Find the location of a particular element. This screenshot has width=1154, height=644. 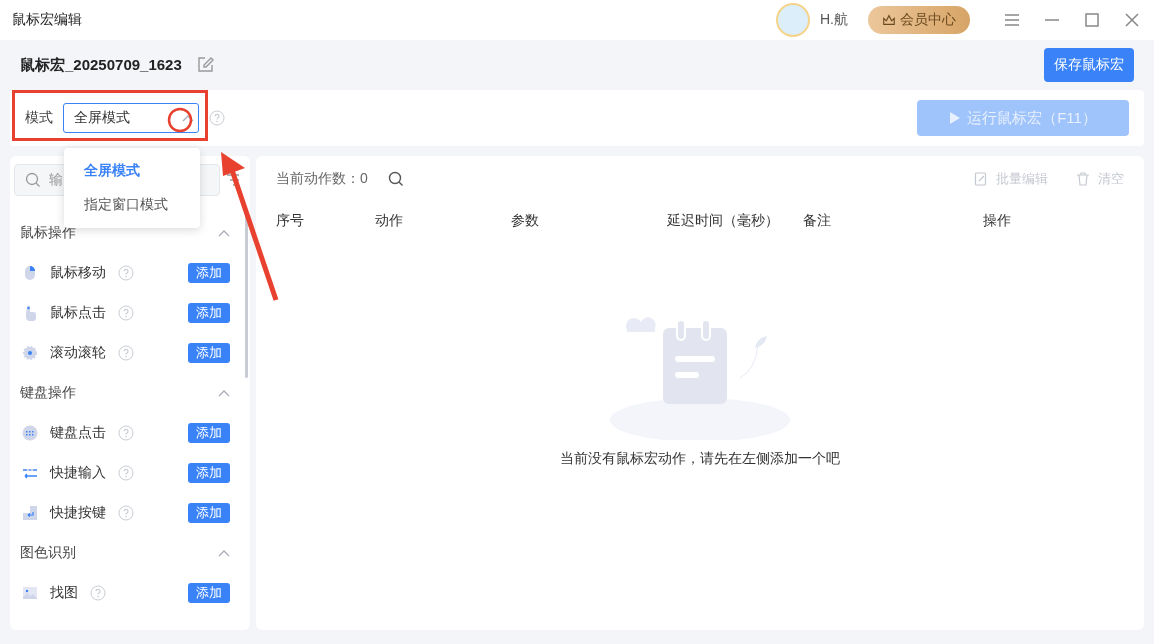

action-label: 鼠标移动 is located at coordinates (78, 273).